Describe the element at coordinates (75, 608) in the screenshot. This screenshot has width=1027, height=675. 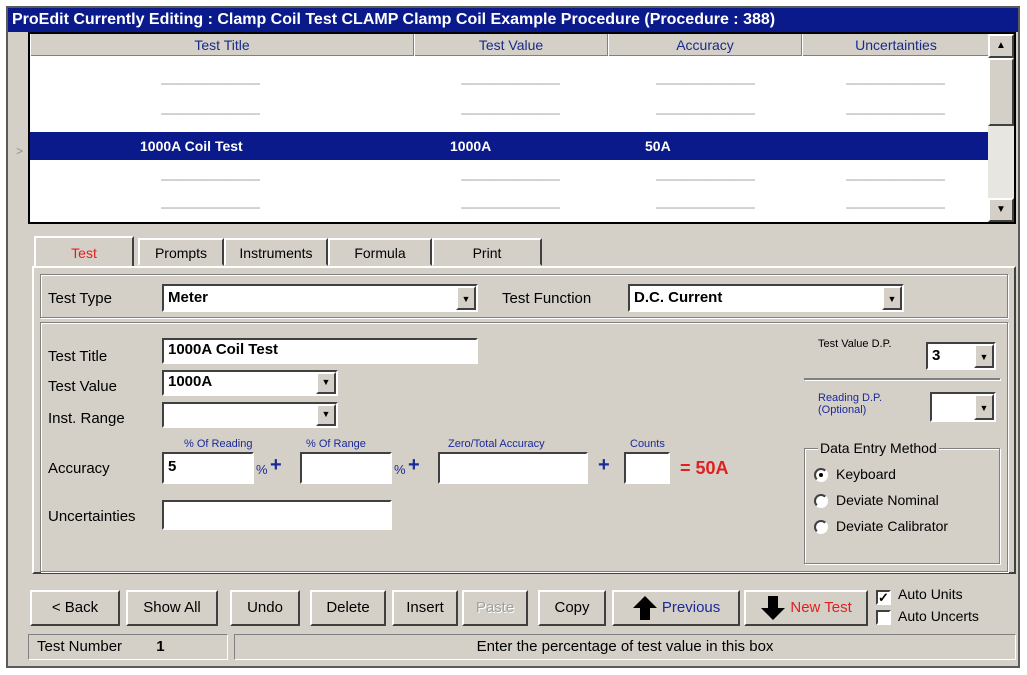
I see `back-button: < Back` at that location.